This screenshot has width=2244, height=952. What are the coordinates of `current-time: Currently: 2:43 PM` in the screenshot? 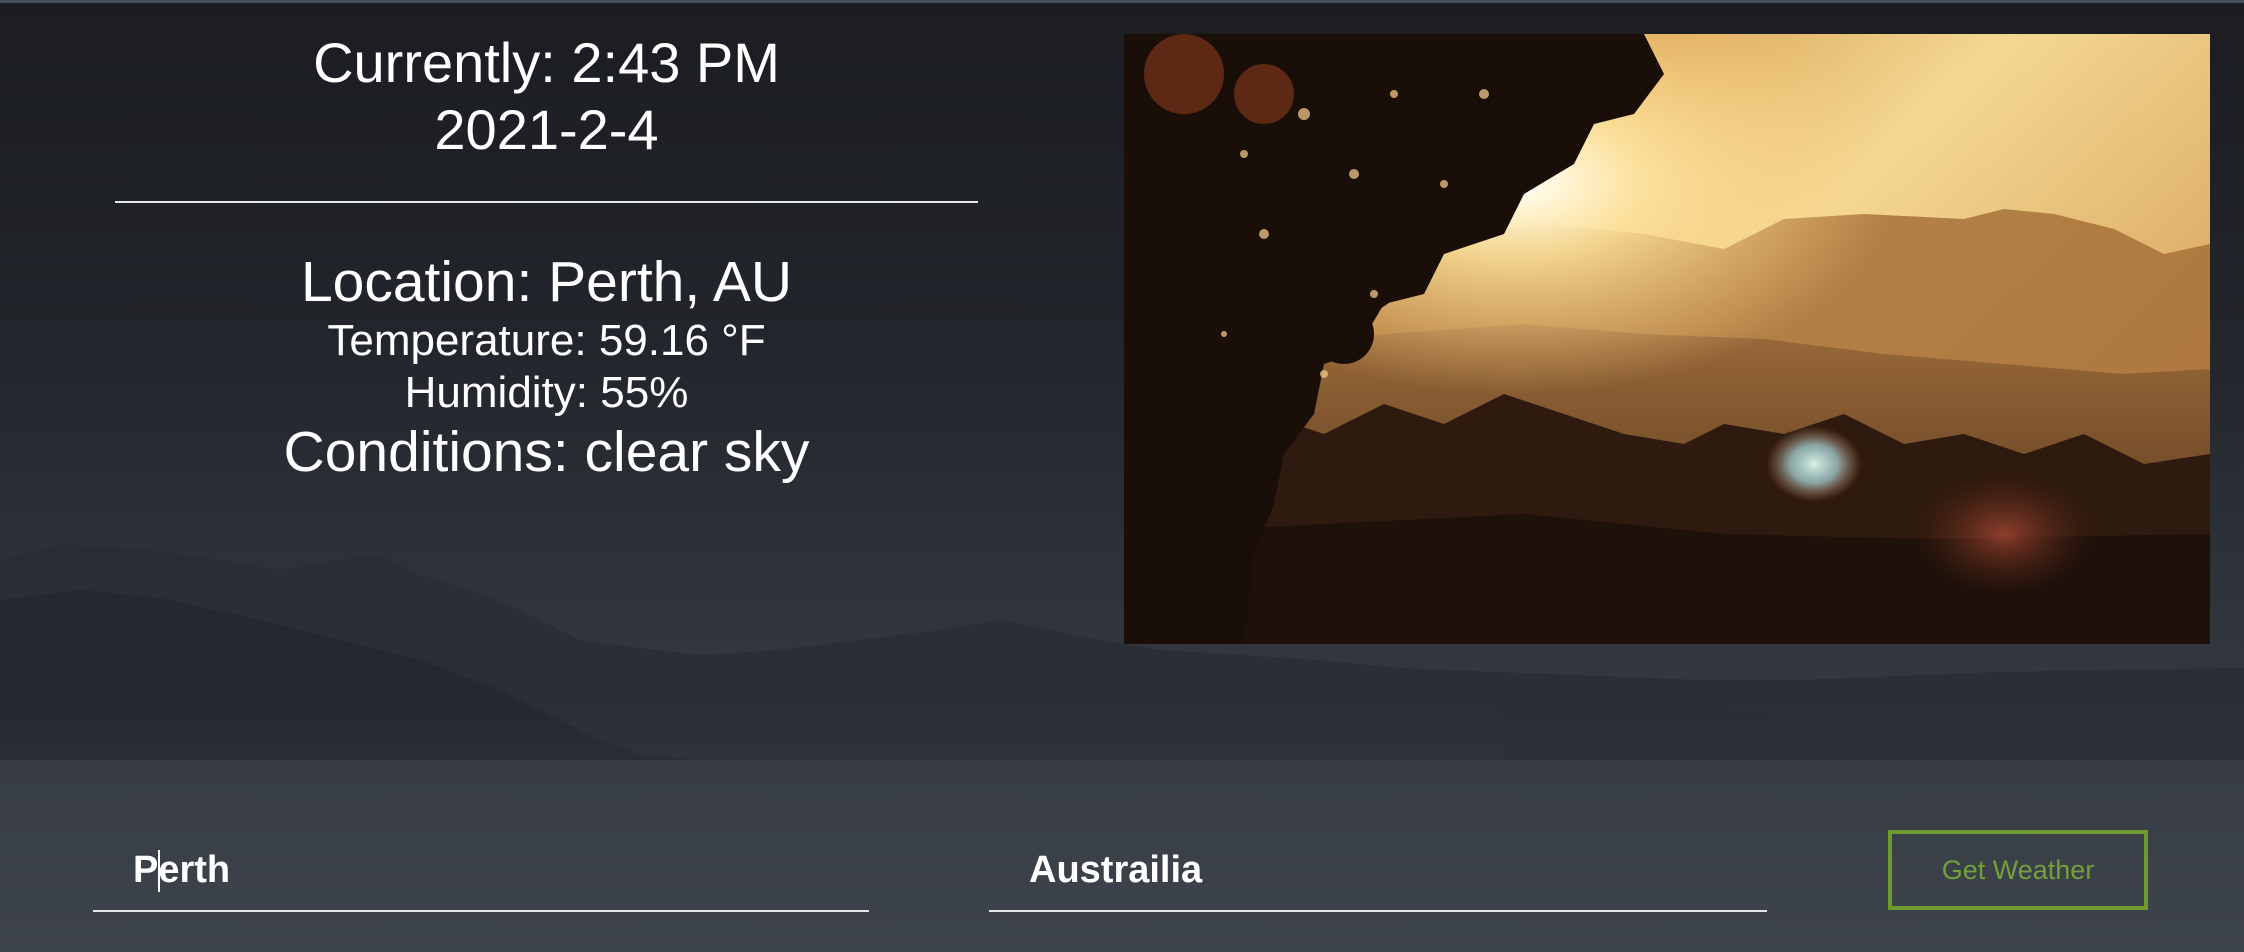 It's located at (546, 62).